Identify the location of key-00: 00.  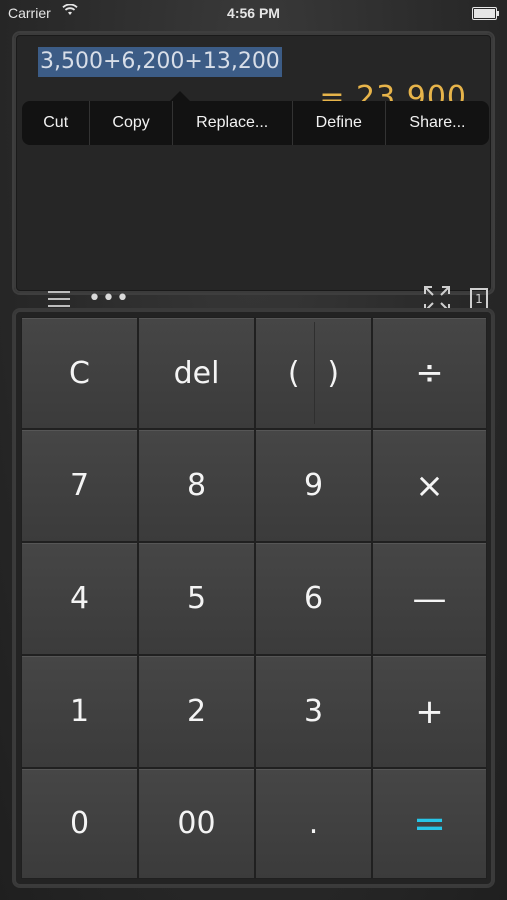
(196, 823).